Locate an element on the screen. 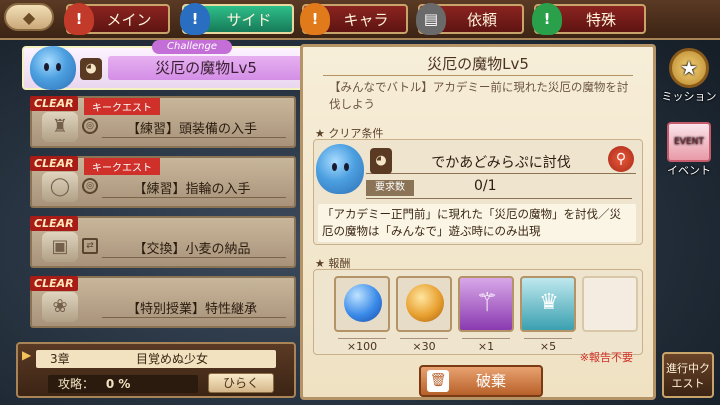 Image resolution: width=720 pixels, height=405 pixels. tab-request-label: 依頼 is located at coordinates (481, 19).